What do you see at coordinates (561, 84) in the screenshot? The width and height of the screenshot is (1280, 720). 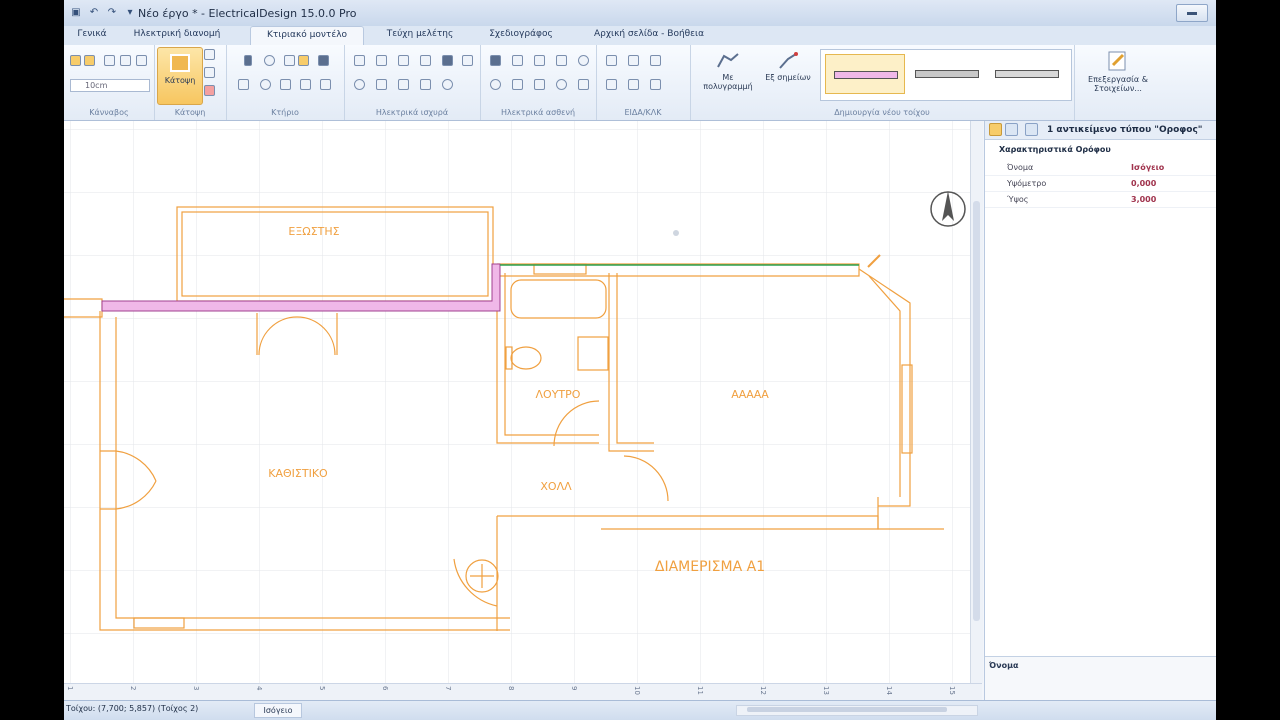 I see `clock-icon` at bounding box center [561, 84].